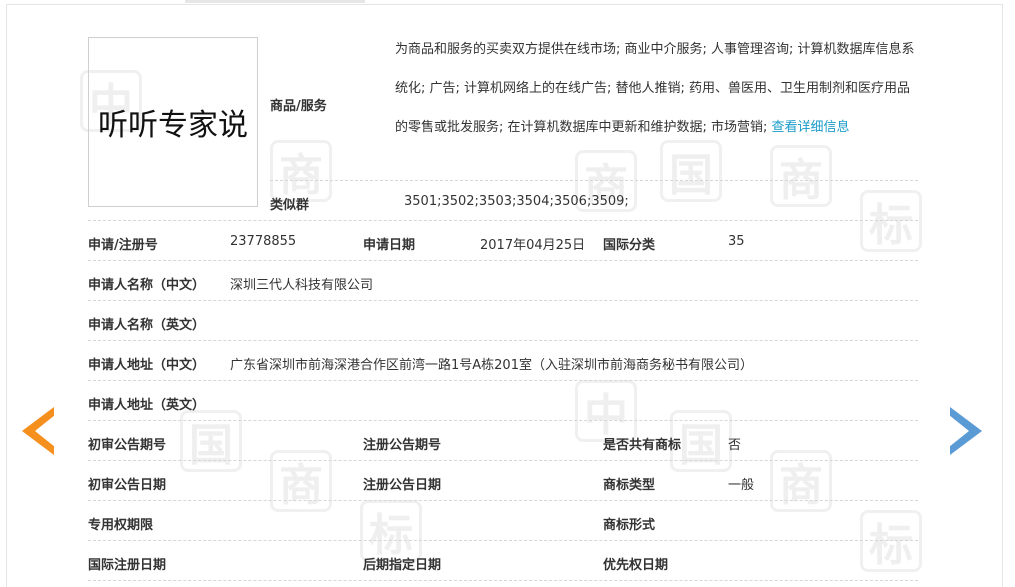 The height and width of the screenshot is (587, 1015). I want to click on exclusive-period-label: 专用权期限, so click(121, 525).